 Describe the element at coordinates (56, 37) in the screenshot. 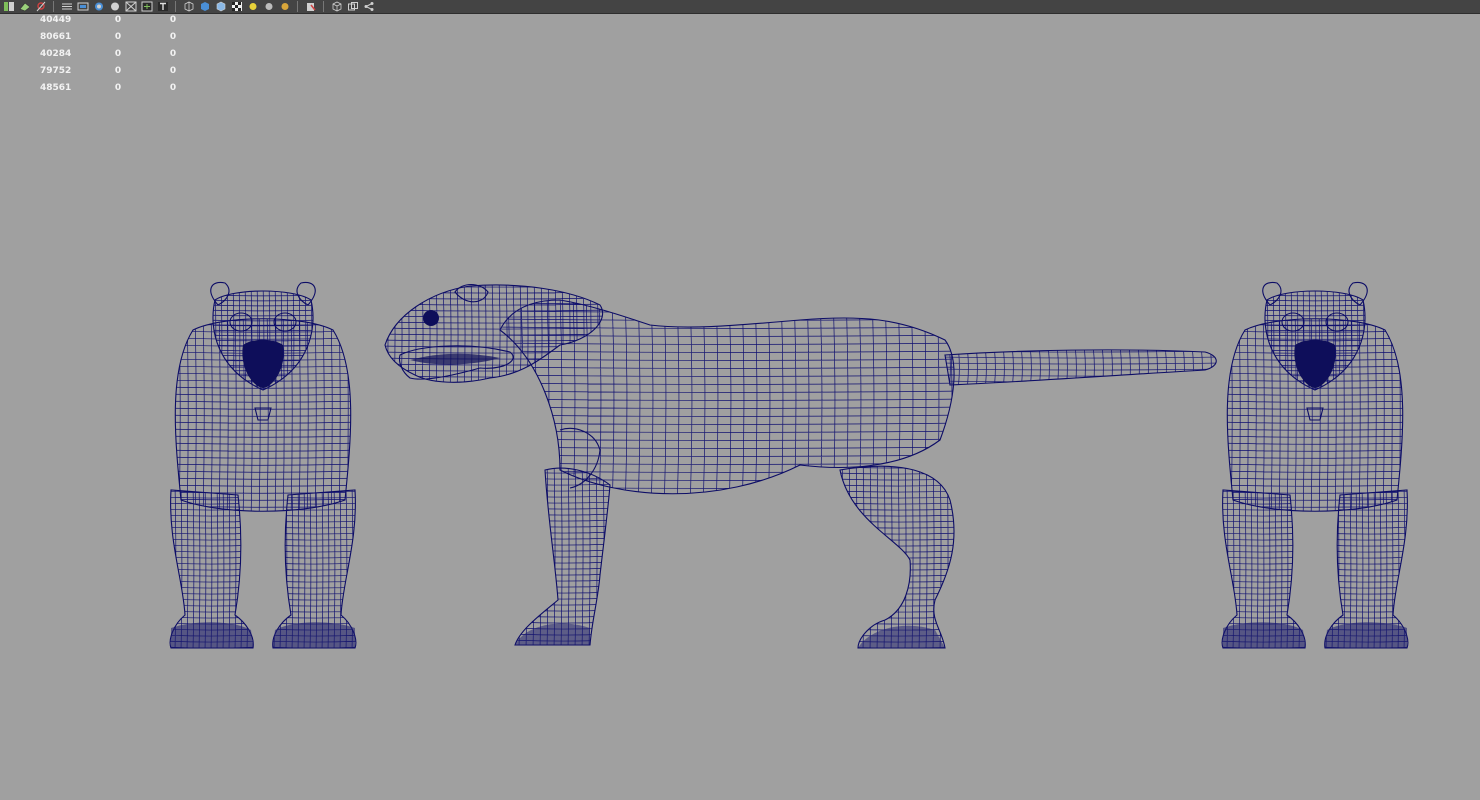

I see `hud-value: 80661` at that location.